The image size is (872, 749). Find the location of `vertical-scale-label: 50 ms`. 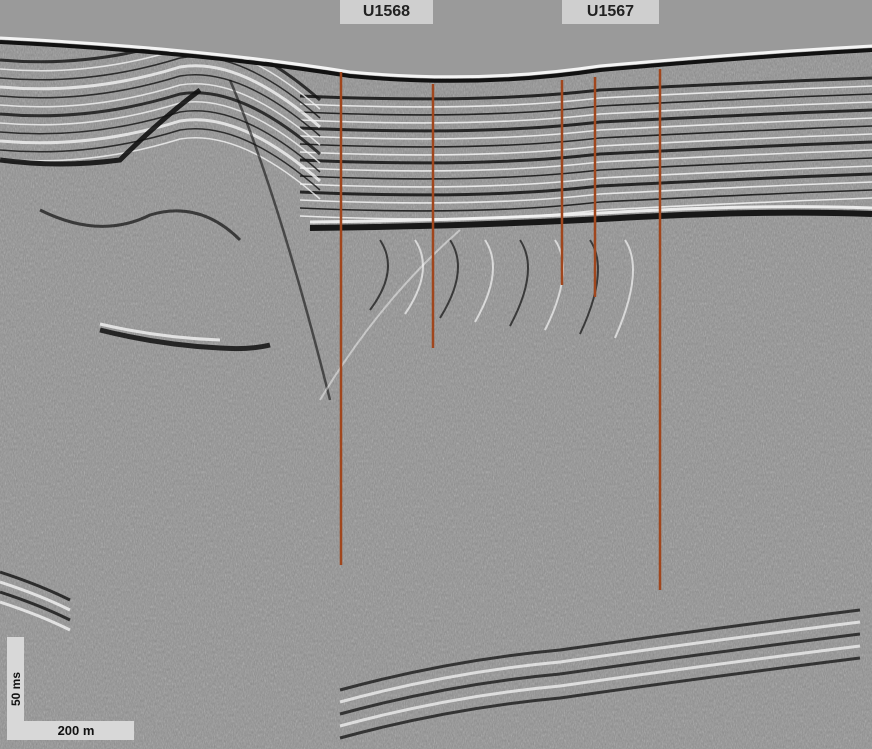

vertical-scale-label: 50 ms is located at coordinates (15, 688).